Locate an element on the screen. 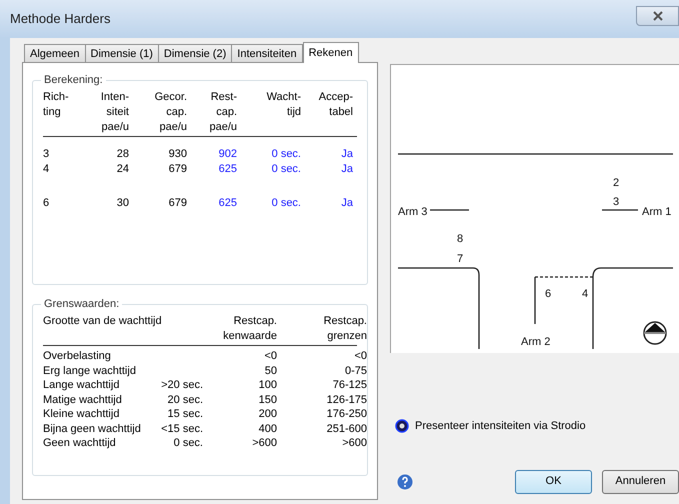  arm-label: Arm 1 is located at coordinates (657, 212).